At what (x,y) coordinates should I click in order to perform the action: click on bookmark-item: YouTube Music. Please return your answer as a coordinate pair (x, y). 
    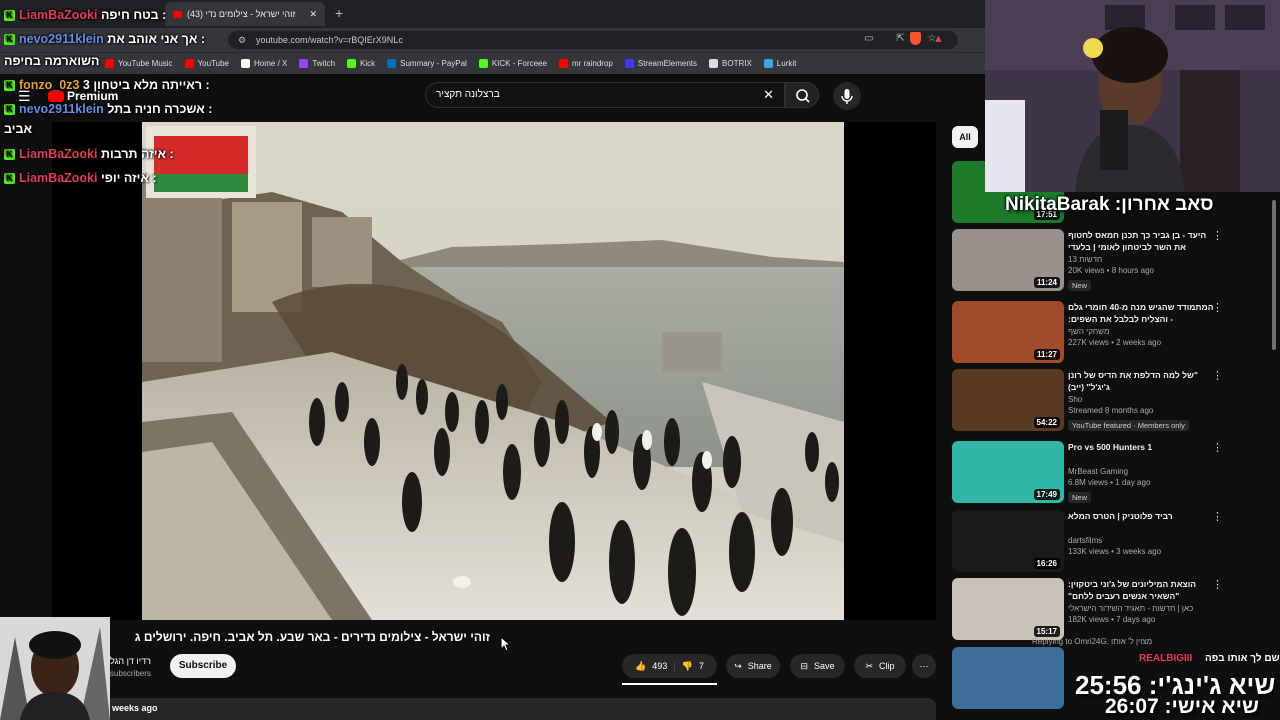
    Looking at the image, I should click on (139, 63).